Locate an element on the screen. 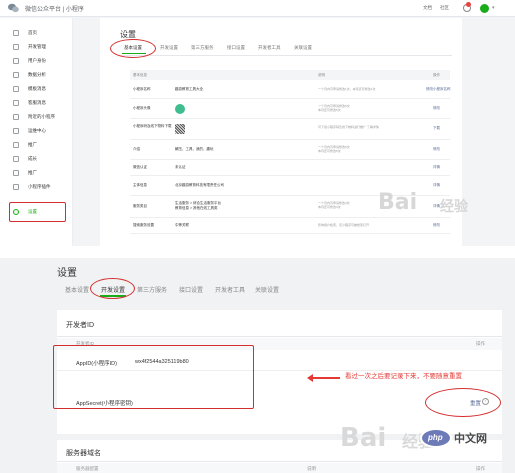  docs-link: 文档 is located at coordinates (427, 8).